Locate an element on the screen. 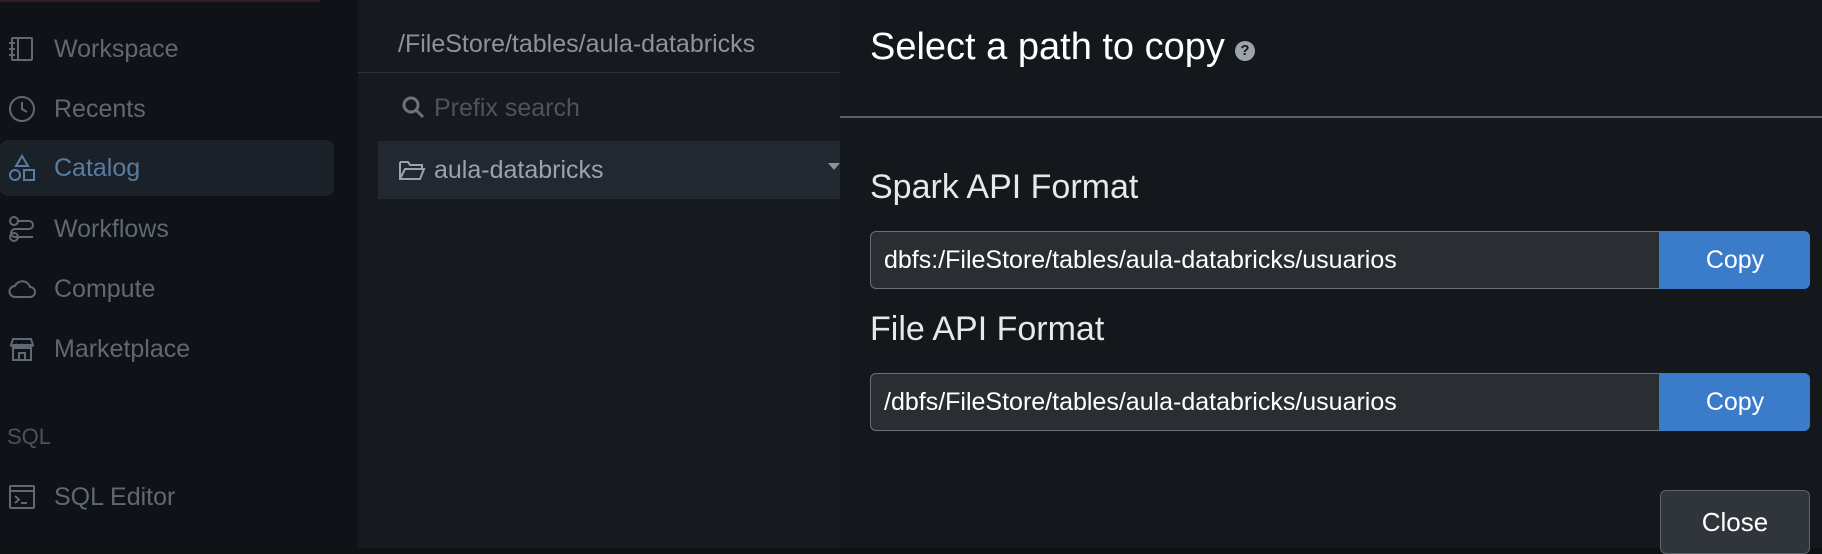 The height and width of the screenshot is (554, 1822). sidebar-item-label: Catalog is located at coordinates (97, 167).